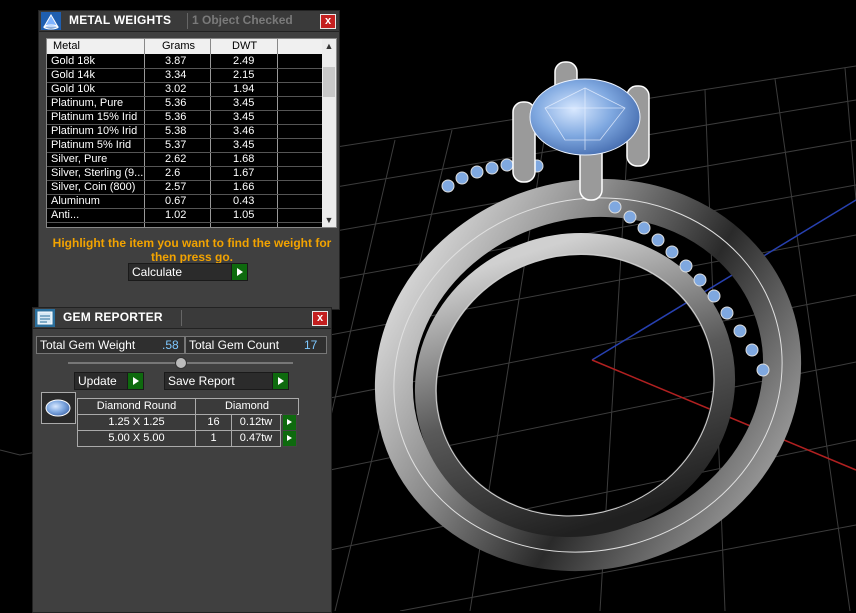  What do you see at coordinates (176, 75) in the screenshot?
I see `grams-cell: 3.34` at bounding box center [176, 75].